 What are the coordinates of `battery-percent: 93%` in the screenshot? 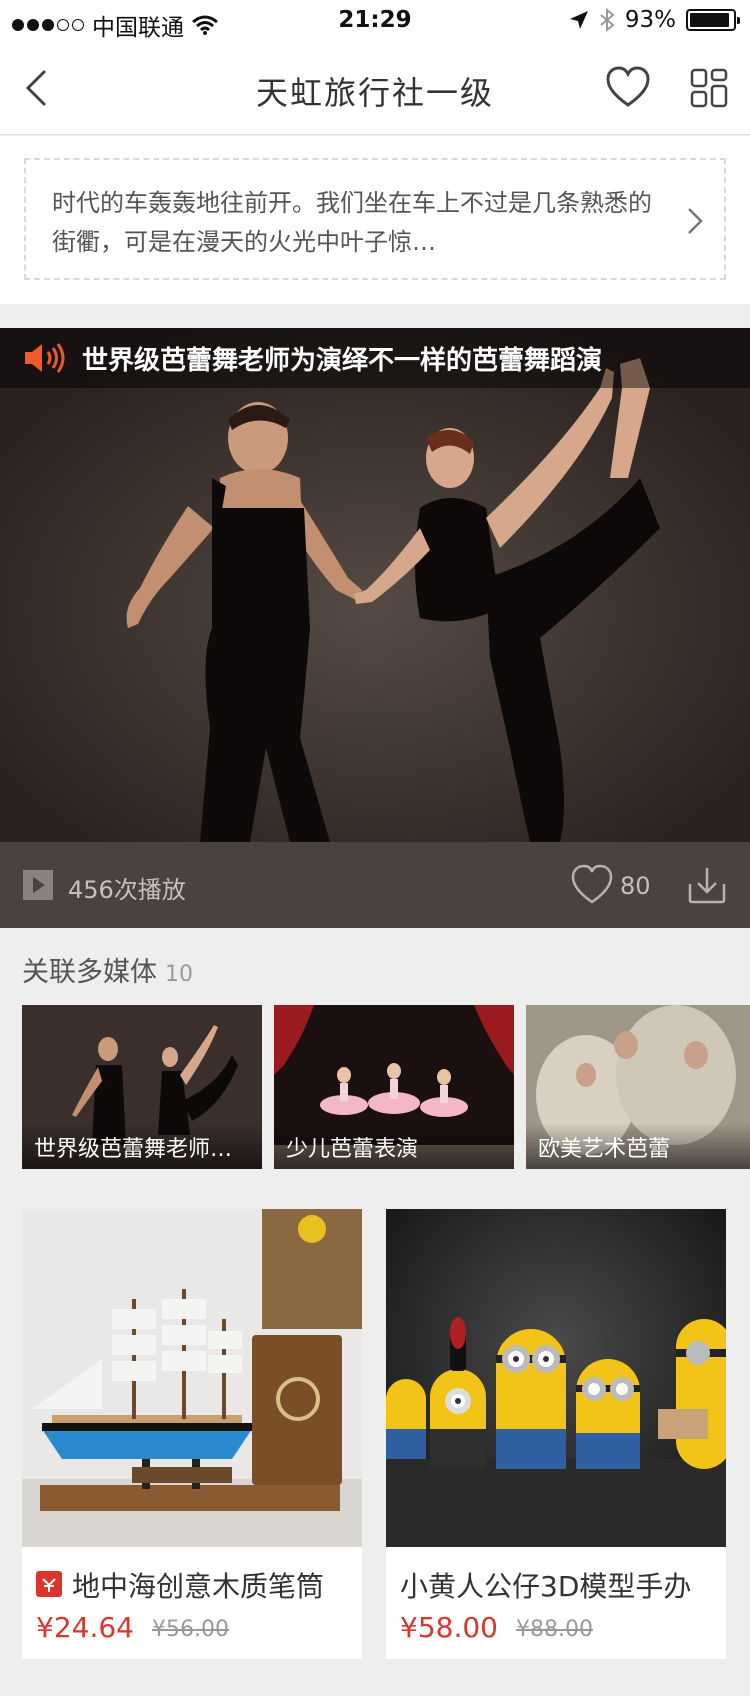 It's located at (650, 20).